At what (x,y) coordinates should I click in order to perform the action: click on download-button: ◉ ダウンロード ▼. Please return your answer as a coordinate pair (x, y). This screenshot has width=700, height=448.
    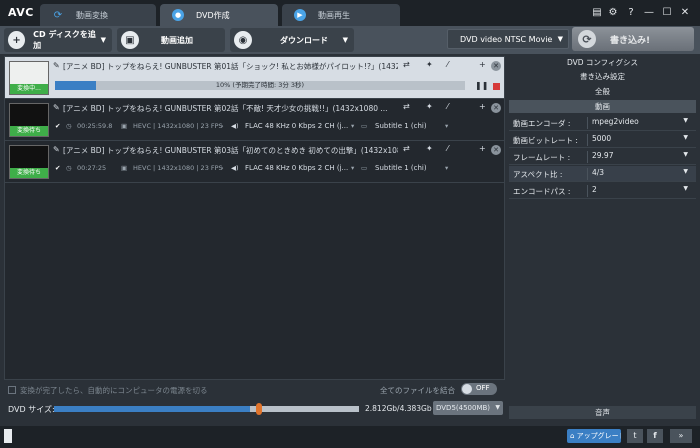
    Looking at the image, I should click on (292, 40).